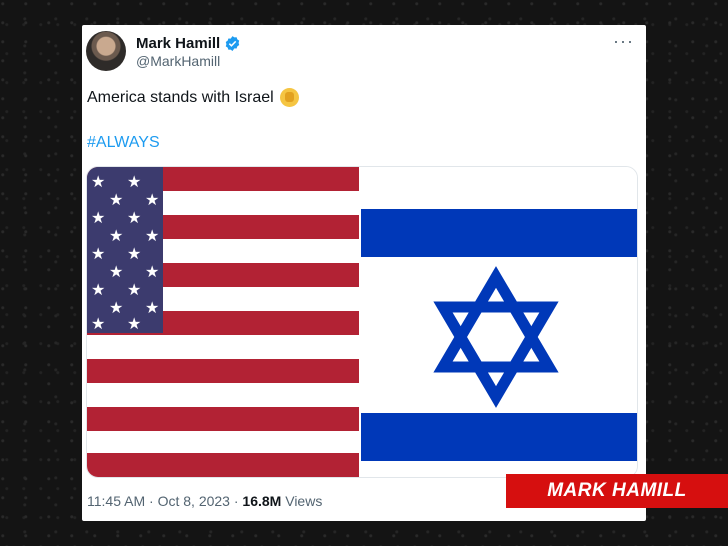  Describe the element at coordinates (106, 51) in the screenshot. I see `avatar` at that location.